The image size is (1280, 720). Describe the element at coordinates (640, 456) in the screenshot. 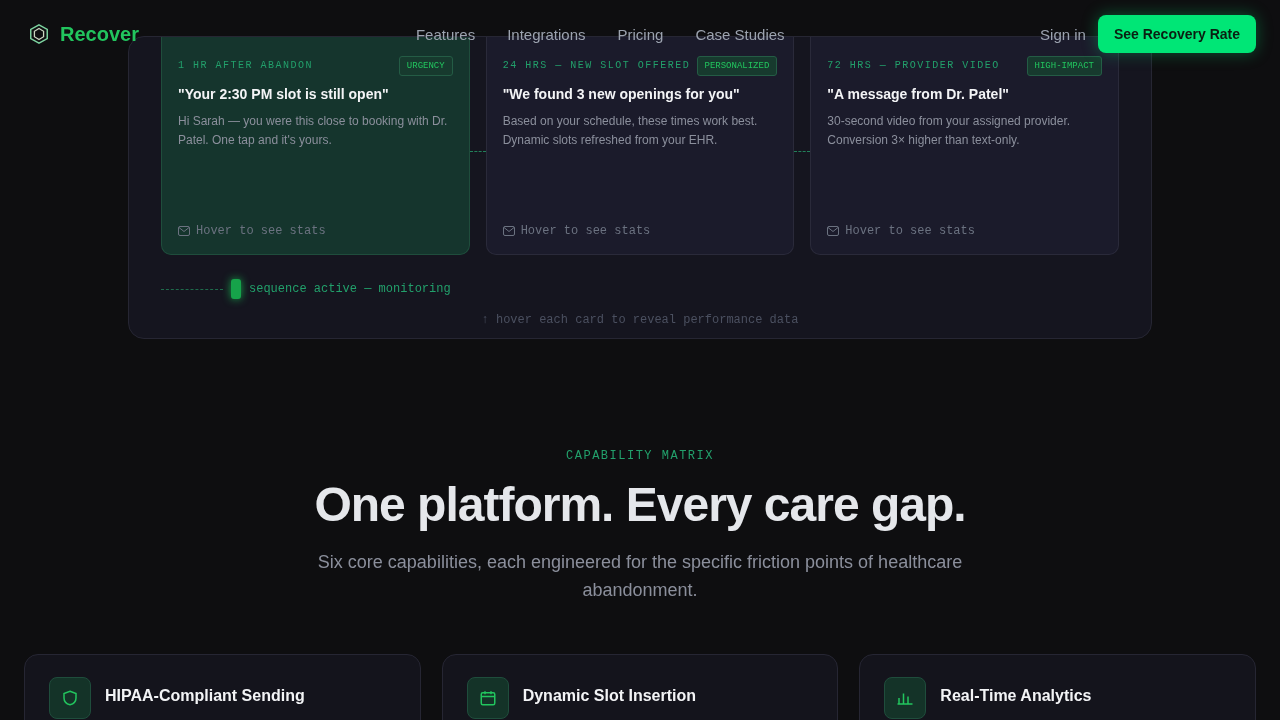

I see `section-eyebrow: CAPABILITY MATRIX` at that location.